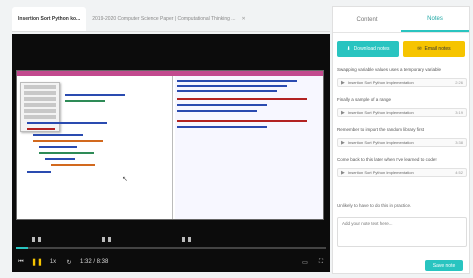  I want to click on progress-bar, so click(171, 248).